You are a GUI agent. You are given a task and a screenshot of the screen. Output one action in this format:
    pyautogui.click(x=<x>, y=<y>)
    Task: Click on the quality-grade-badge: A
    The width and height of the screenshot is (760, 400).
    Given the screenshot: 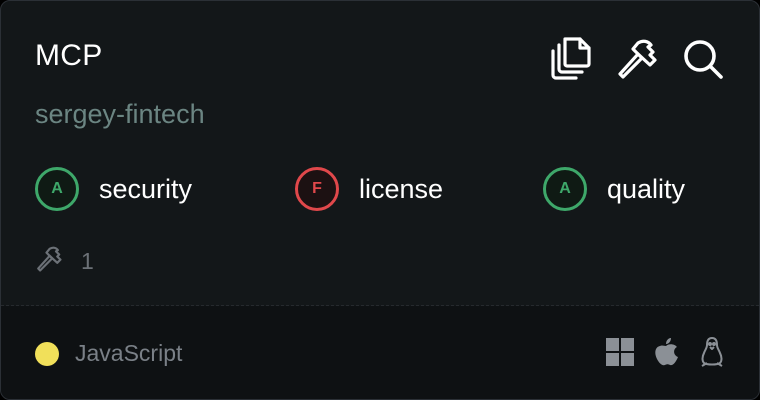 What is the action you would take?
    pyautogui.click(x=565, y=189)
    